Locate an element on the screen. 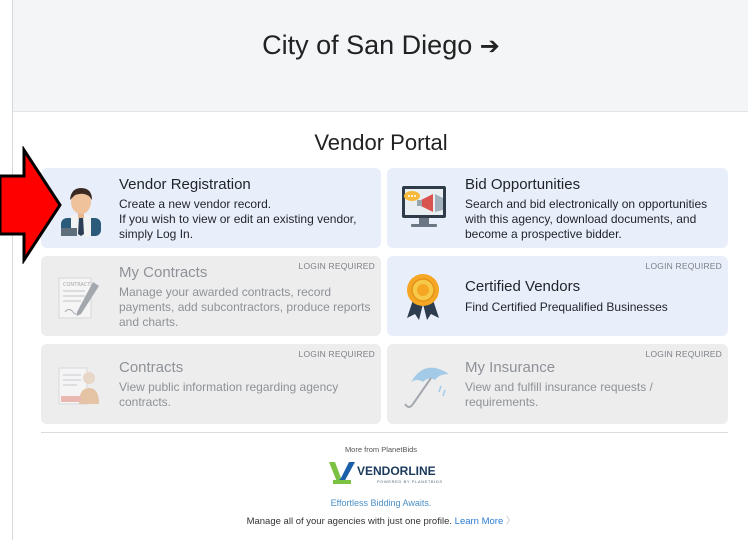 The height and width of the screenshot is (540, 748). tile-description-line: simply Log In. is located at coordinates (156, 234).